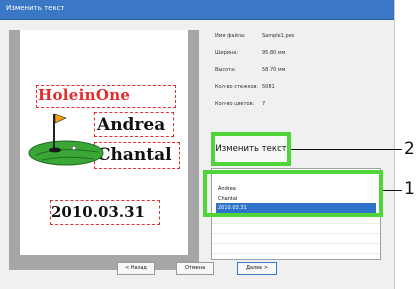  I want to click on window-title: Изменить текст, so click(35, 8).